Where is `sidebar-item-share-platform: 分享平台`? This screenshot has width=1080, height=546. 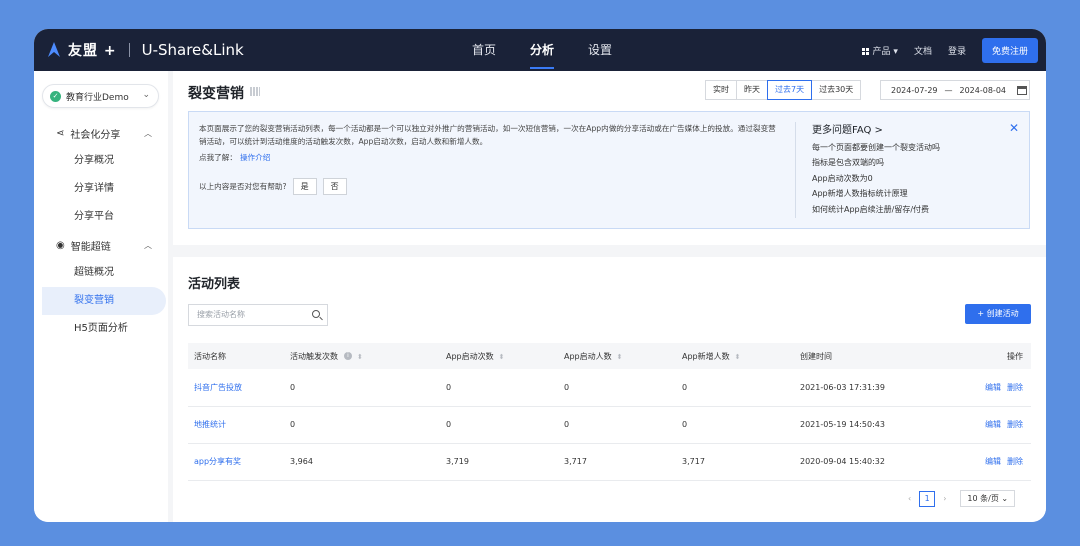 sidebar-item-share-platform: 分享平台 is located at coordinates (101, 217).